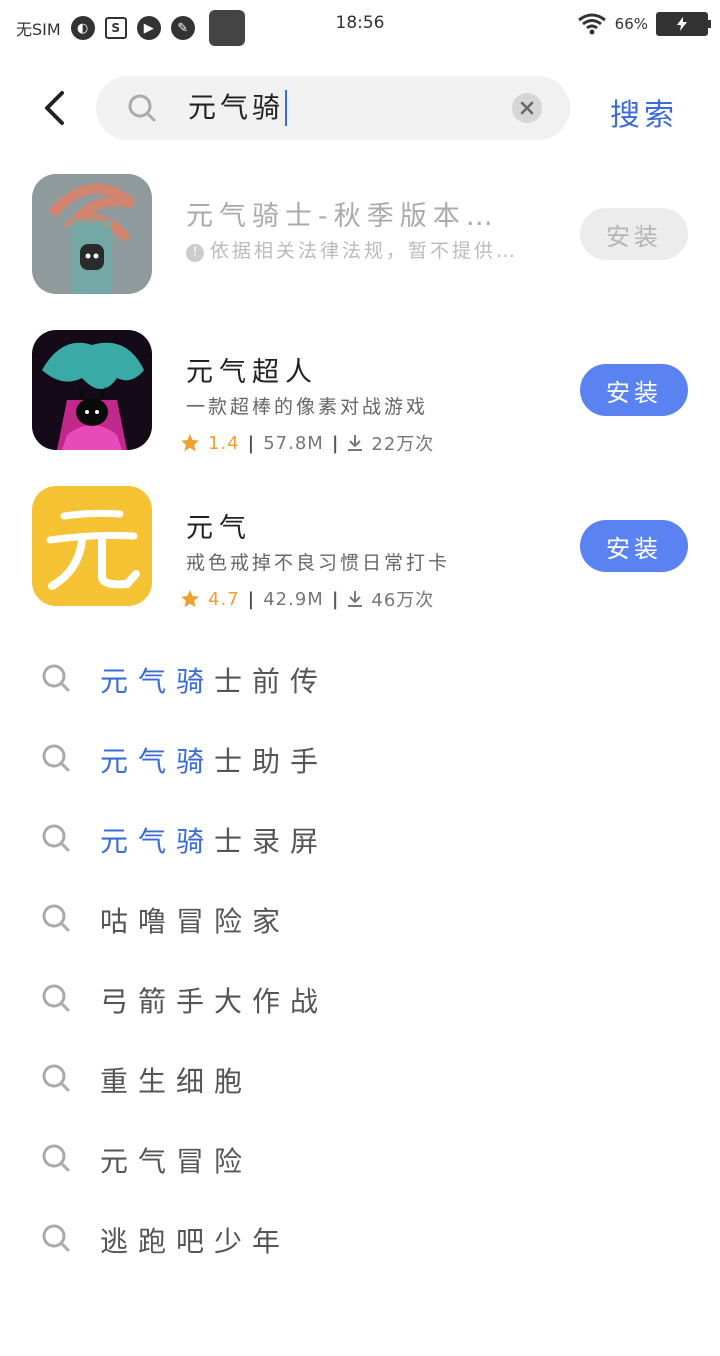 The image size is (720, 1356). I want to click on app-result-row: 元气骑士-秋季版本… ! 依据相关法律法规，暂不提供… 安装, so click(360, 236).